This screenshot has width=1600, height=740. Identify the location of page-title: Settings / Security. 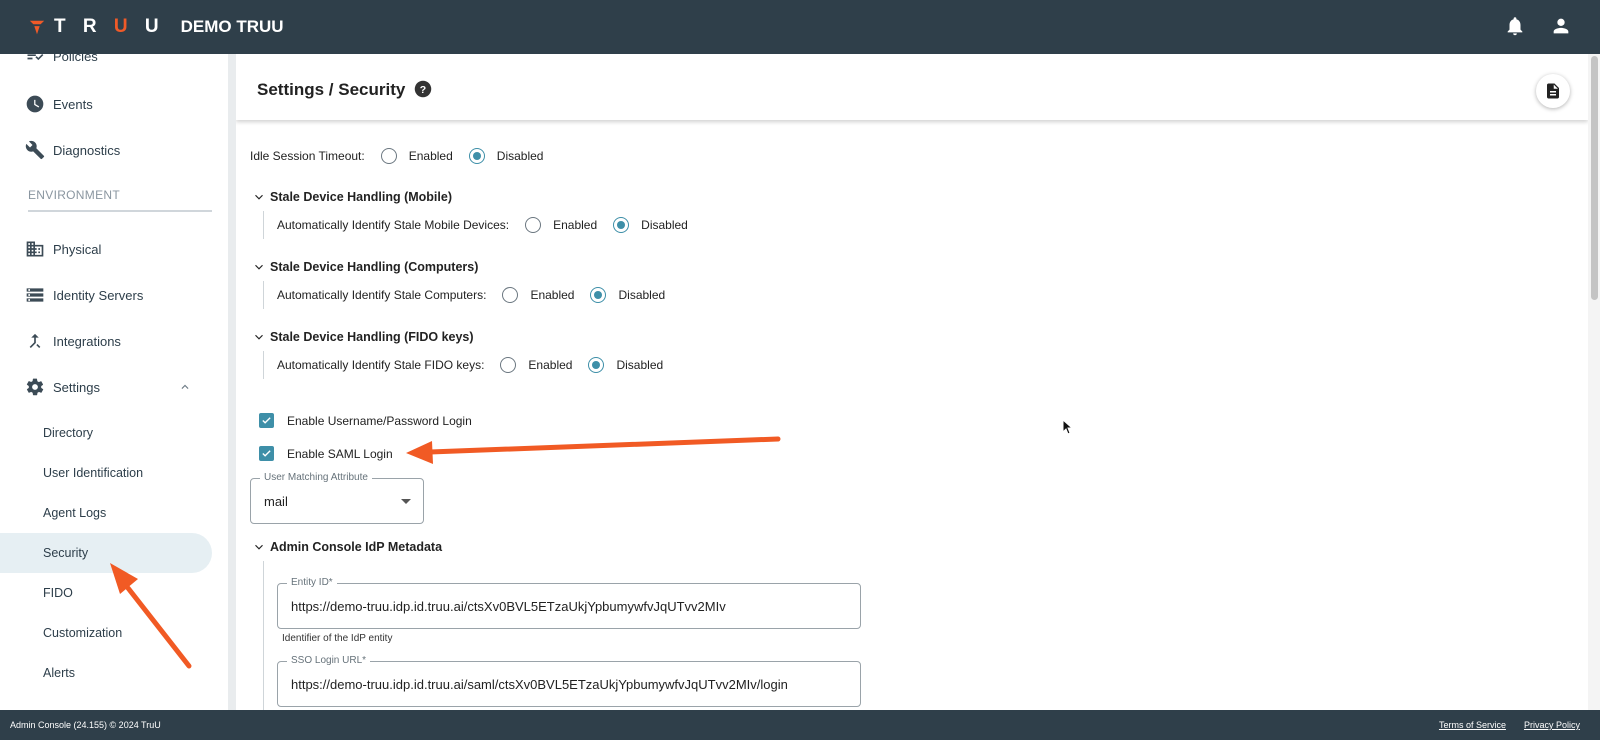
(331, 89).